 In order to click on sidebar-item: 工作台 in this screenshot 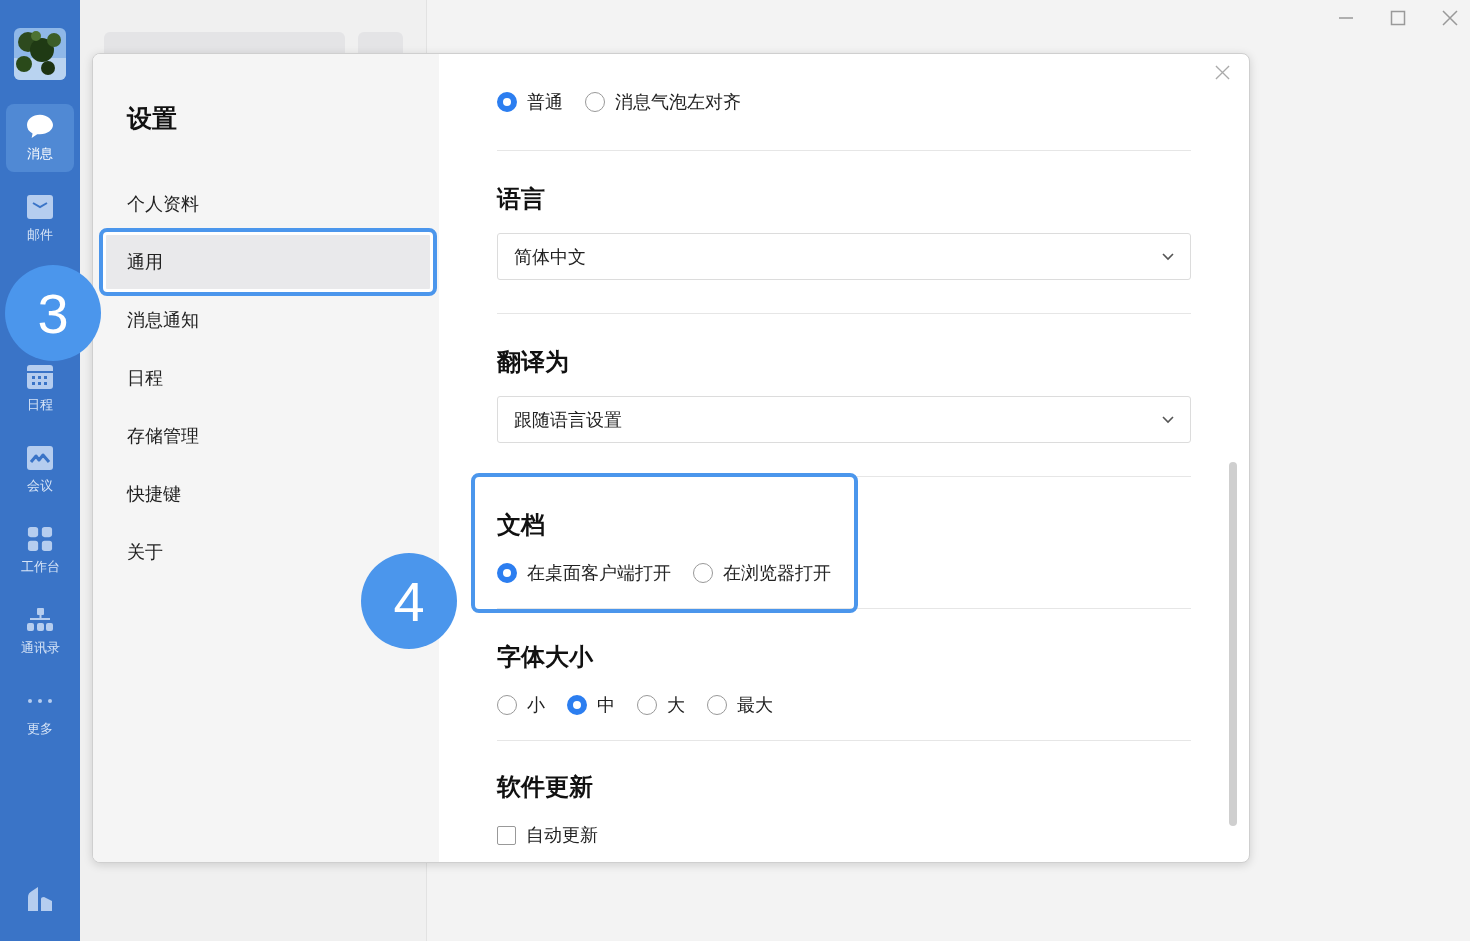, I will do `click(40, 551)`.